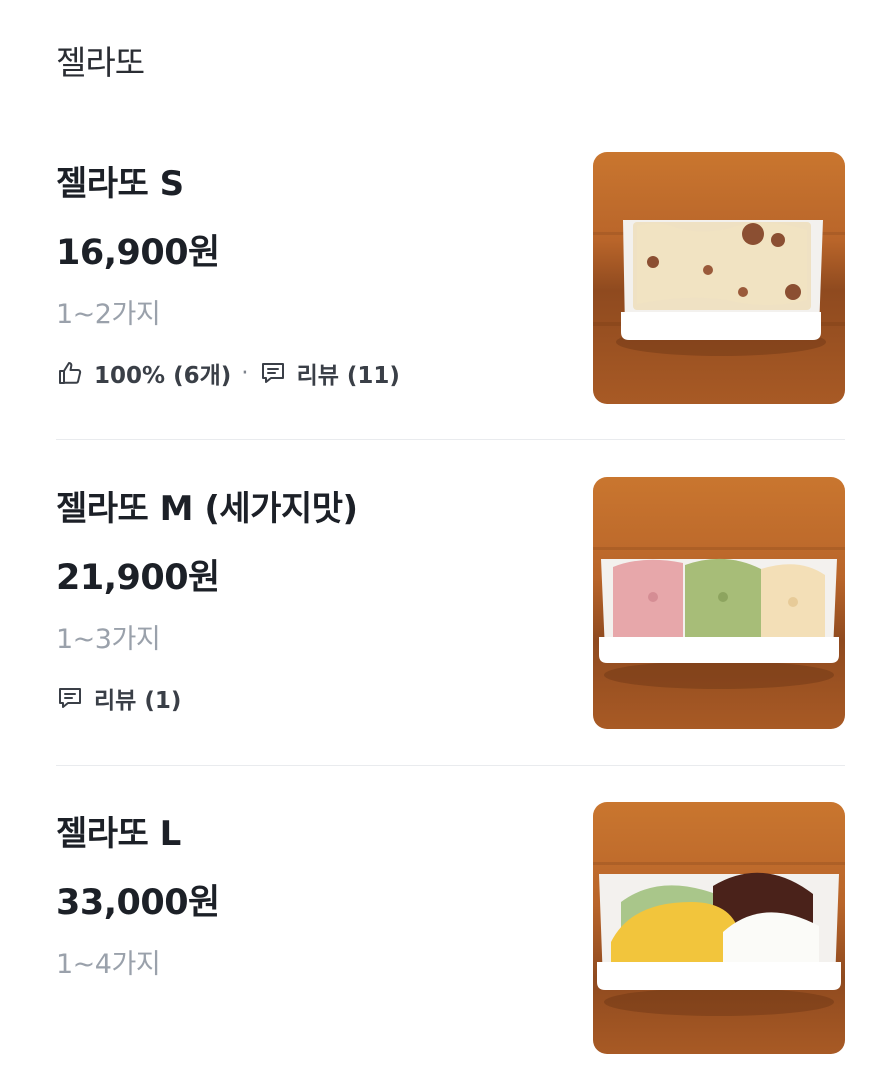 This screenshot has width=879, height=1065. I want to click on item-description: 1~3가지, so click(108, 639).